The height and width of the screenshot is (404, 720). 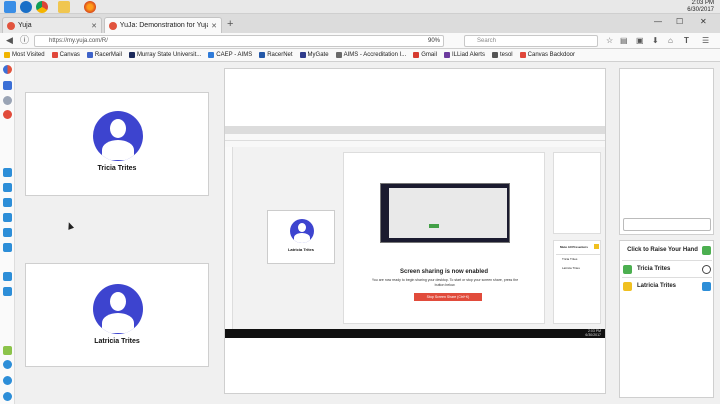 I want to click on participant-tile: Latricia Trites, so click(x=117, y=315).